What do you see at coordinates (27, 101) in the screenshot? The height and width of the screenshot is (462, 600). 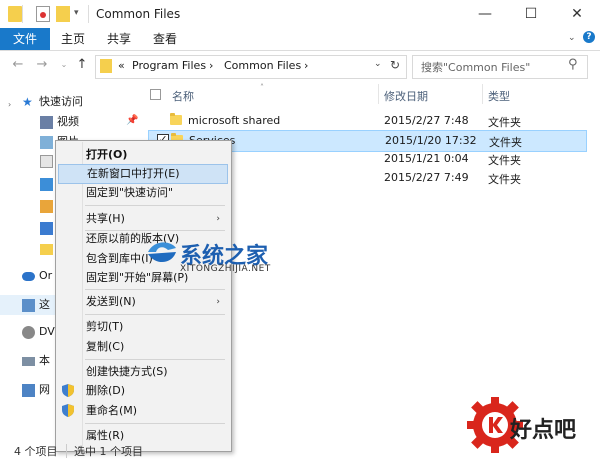 I see `star-icon: ★` at bounding box center [27, 101].